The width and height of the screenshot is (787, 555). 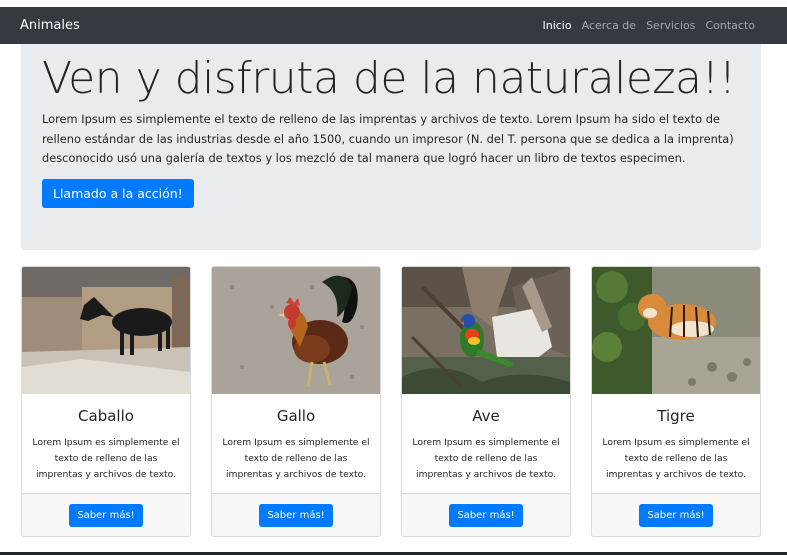 I want to click on card-title: Caballo, so click(x=106, y=416).